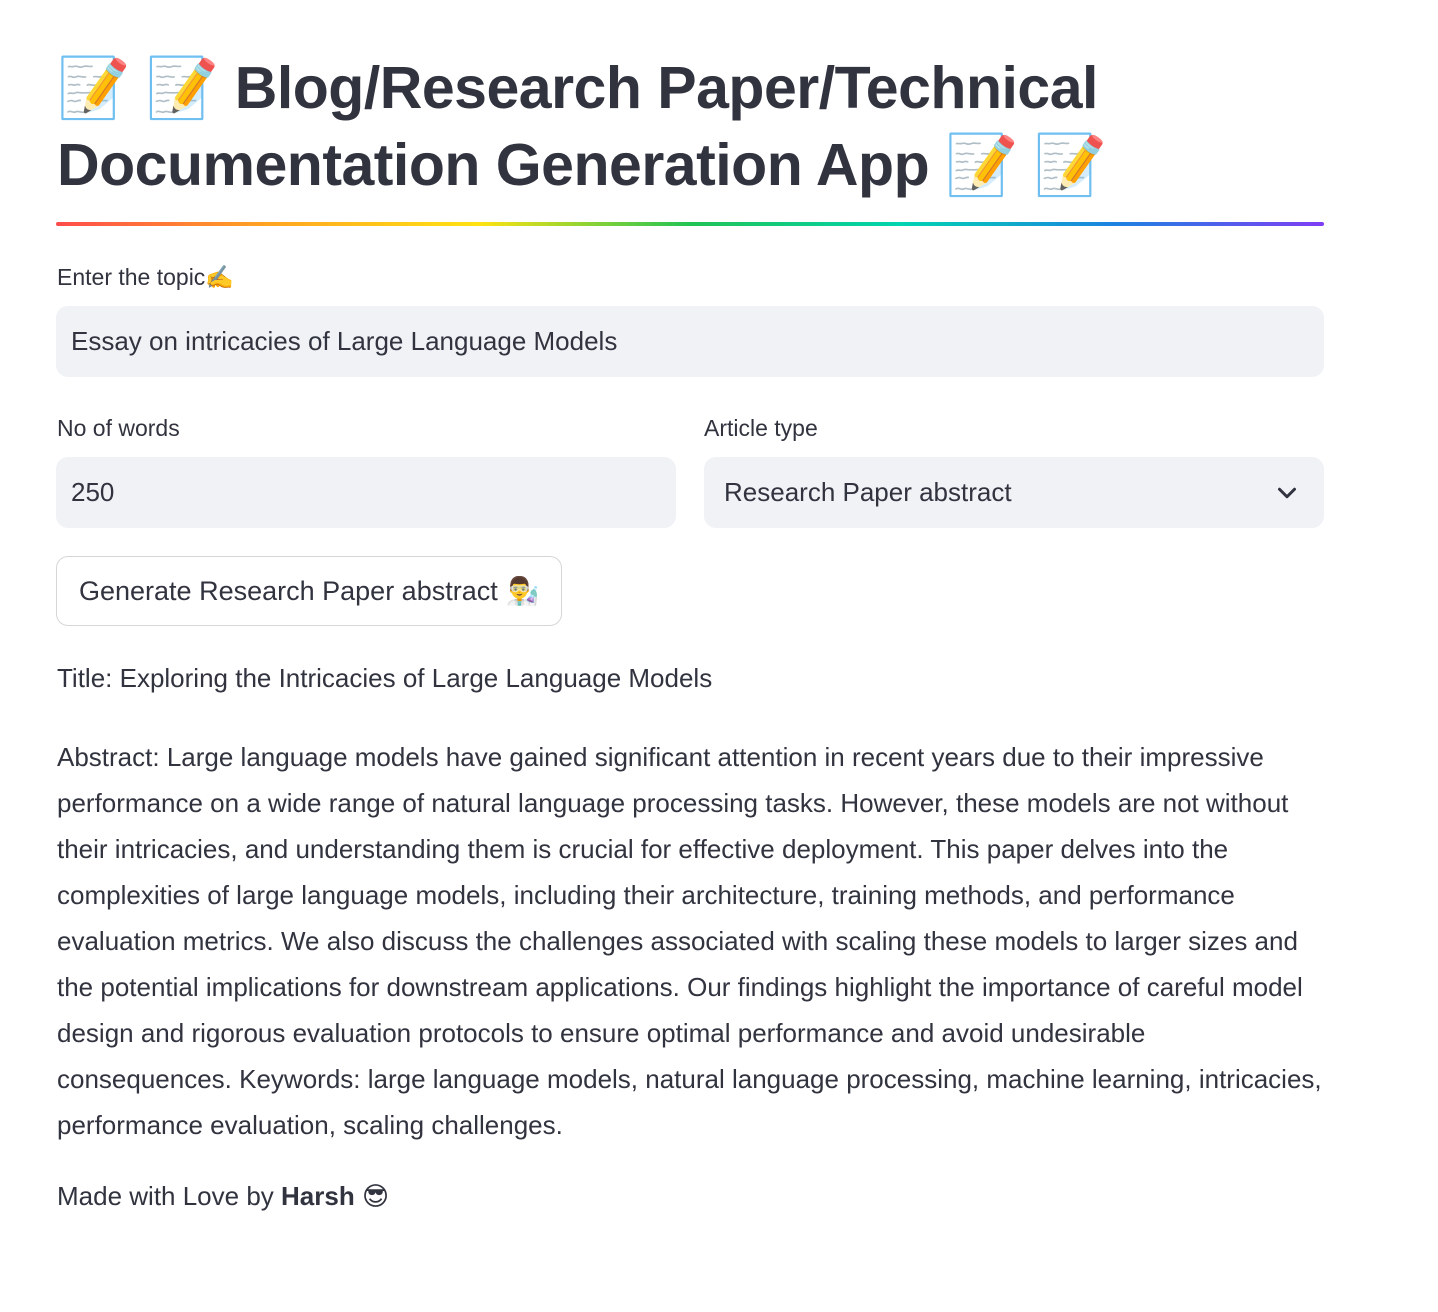 Image resolution: width=1438 pixels, height=1312 pixels. What do you see at coordinates (1026, 165) in the screenshot?
I see `title-emoji-suffix: 📝 📝` at bounding box center [1026, 165].